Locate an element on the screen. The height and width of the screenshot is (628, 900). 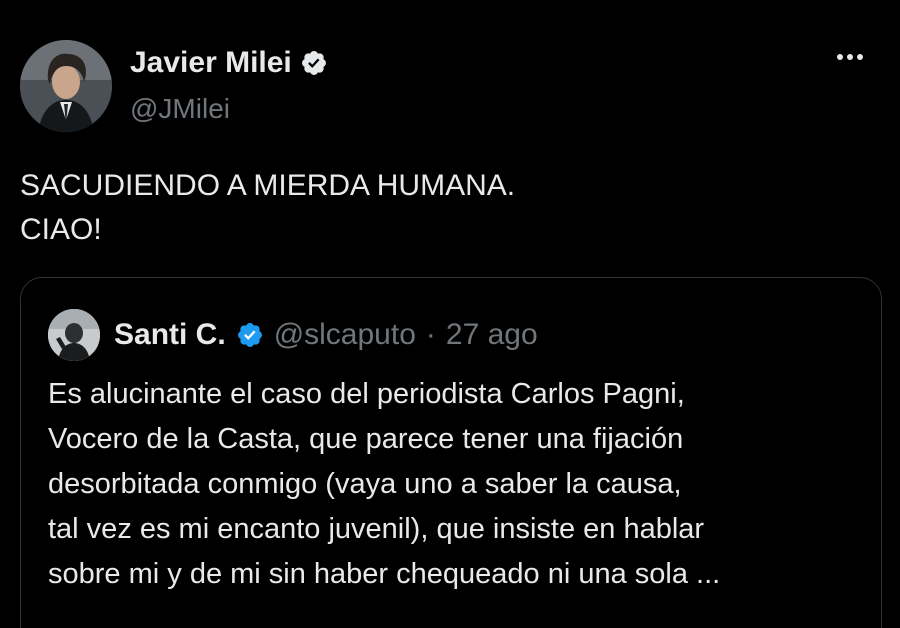
more-options-button is located at coordinates (850, 57).